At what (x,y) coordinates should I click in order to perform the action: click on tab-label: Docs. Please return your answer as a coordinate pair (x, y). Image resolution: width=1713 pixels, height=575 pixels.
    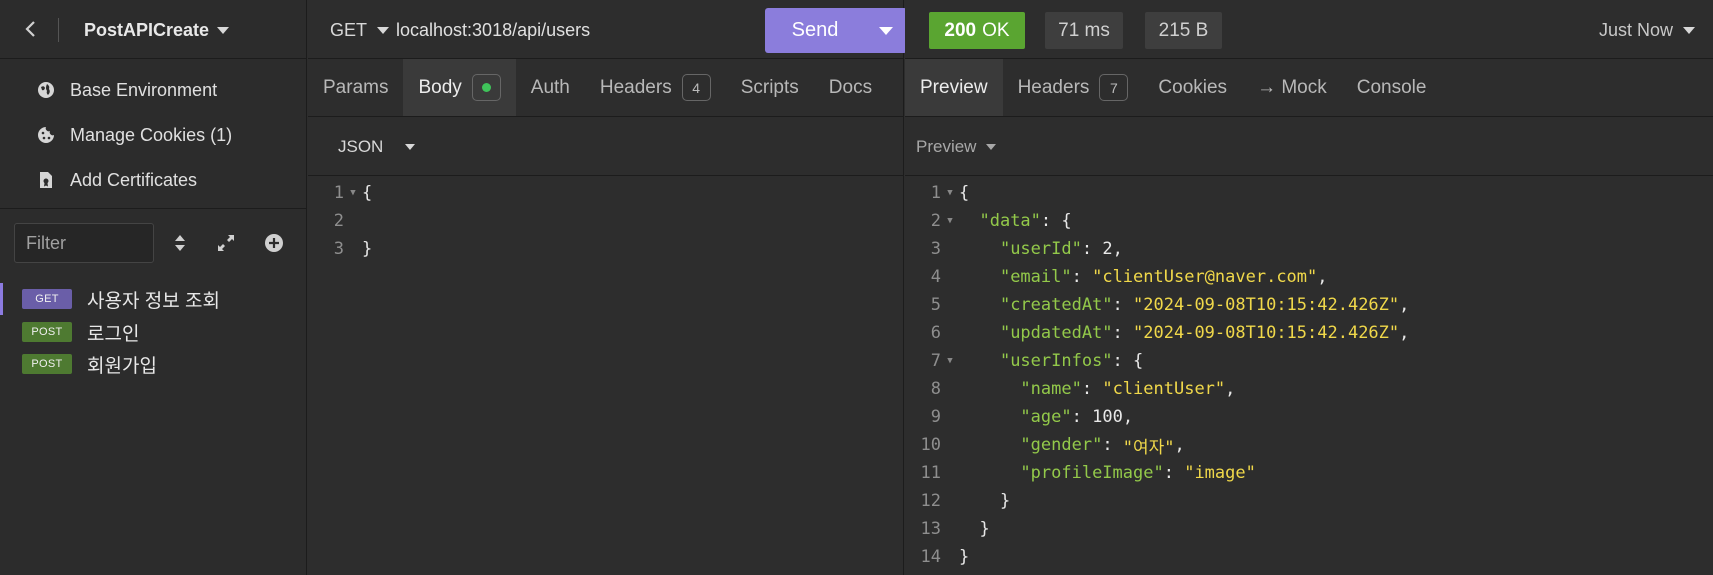
    Looking at the image, I should click on (850, 87).